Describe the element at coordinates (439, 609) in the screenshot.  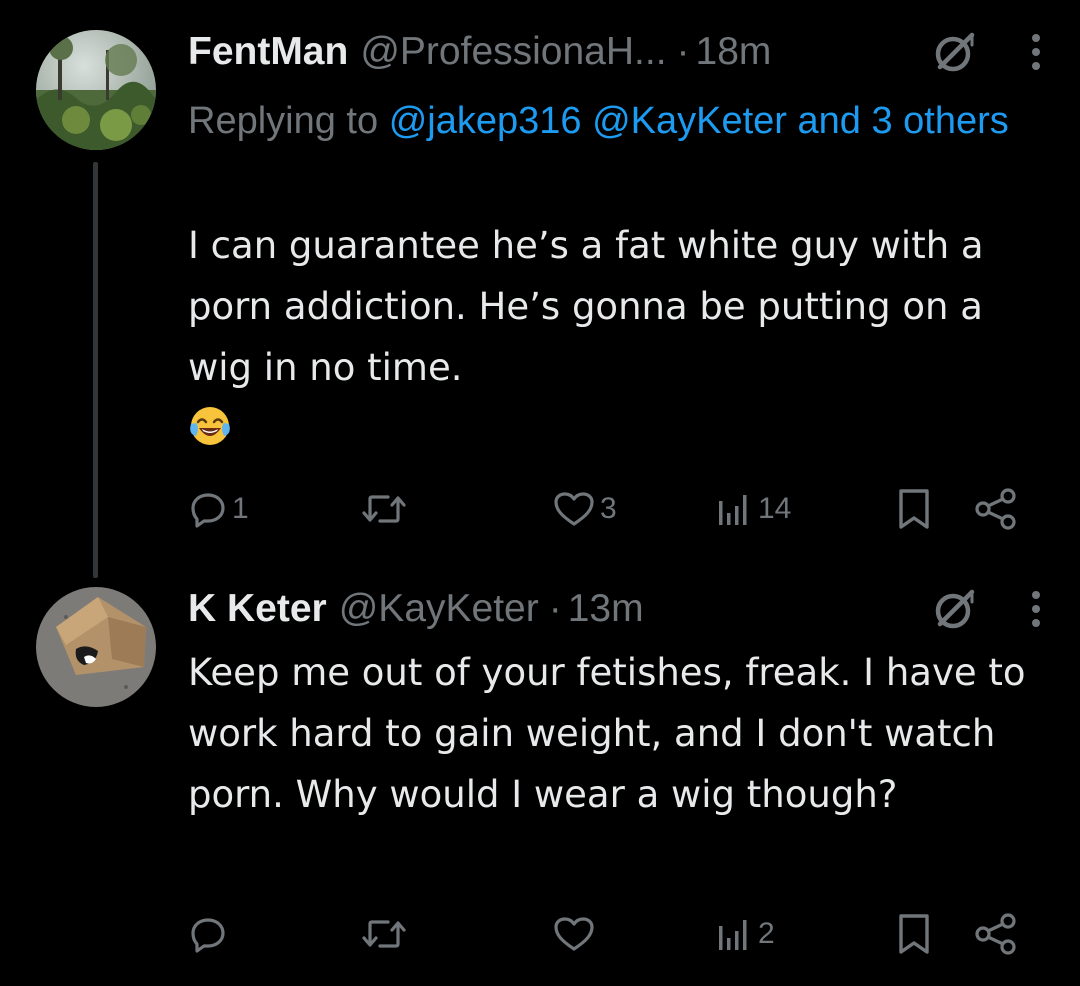
I see `user-handle: @KayKeter` at that location.